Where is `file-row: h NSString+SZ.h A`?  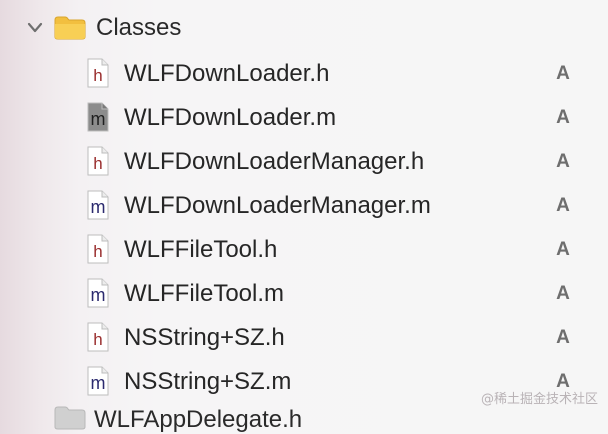 file-row: h NSString+SZ.h A is located at coordinates (304, 338).